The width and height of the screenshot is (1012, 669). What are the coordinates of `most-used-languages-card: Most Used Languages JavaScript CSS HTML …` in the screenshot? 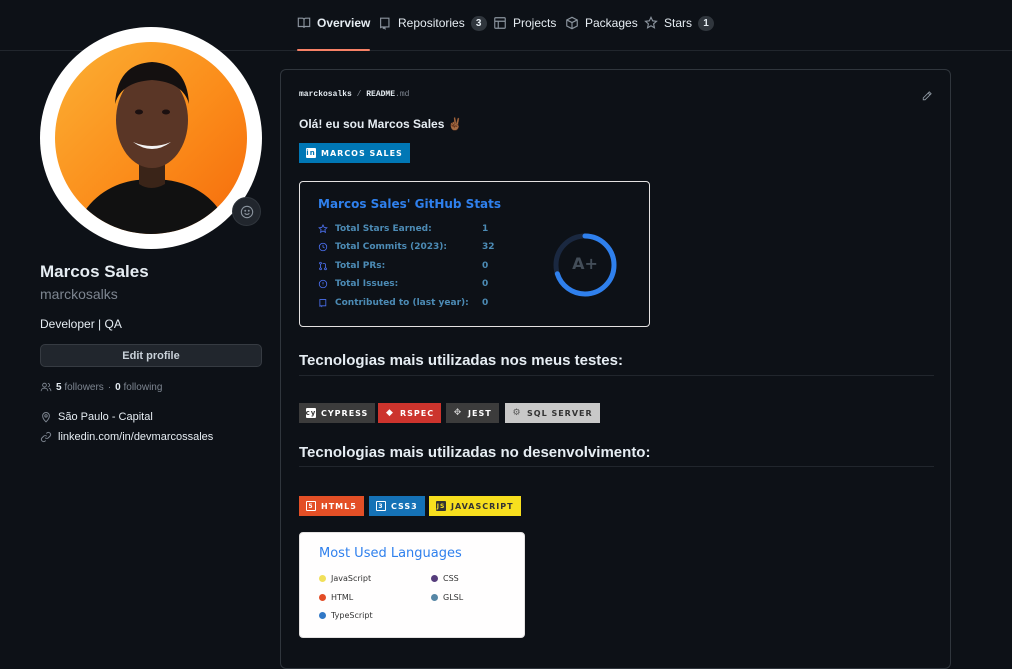 It's located at (412, 585).